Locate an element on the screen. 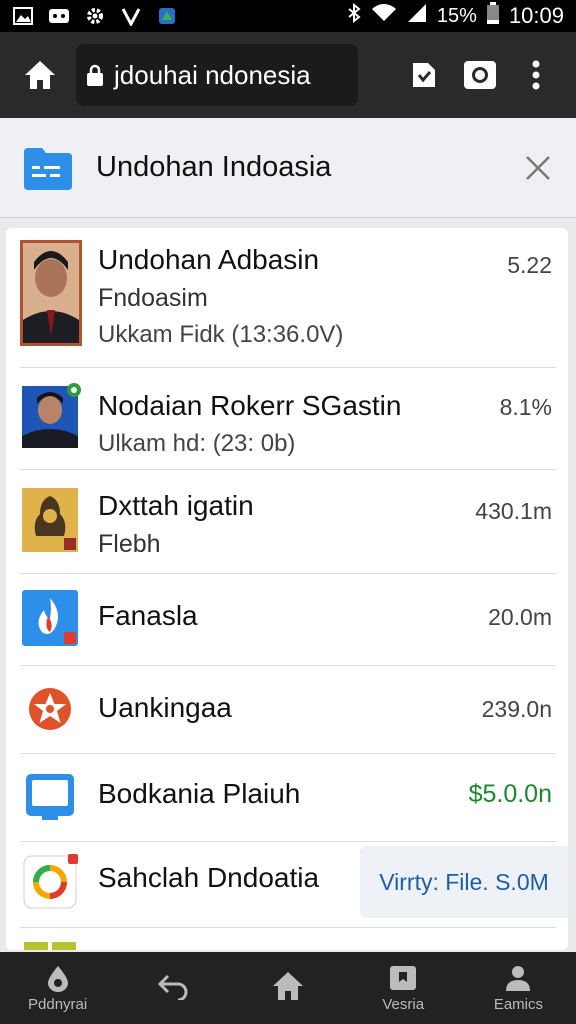 The height and width of the screenshot is (1024, 576). item-size: 8.1% is located at coordinates (525, 407).